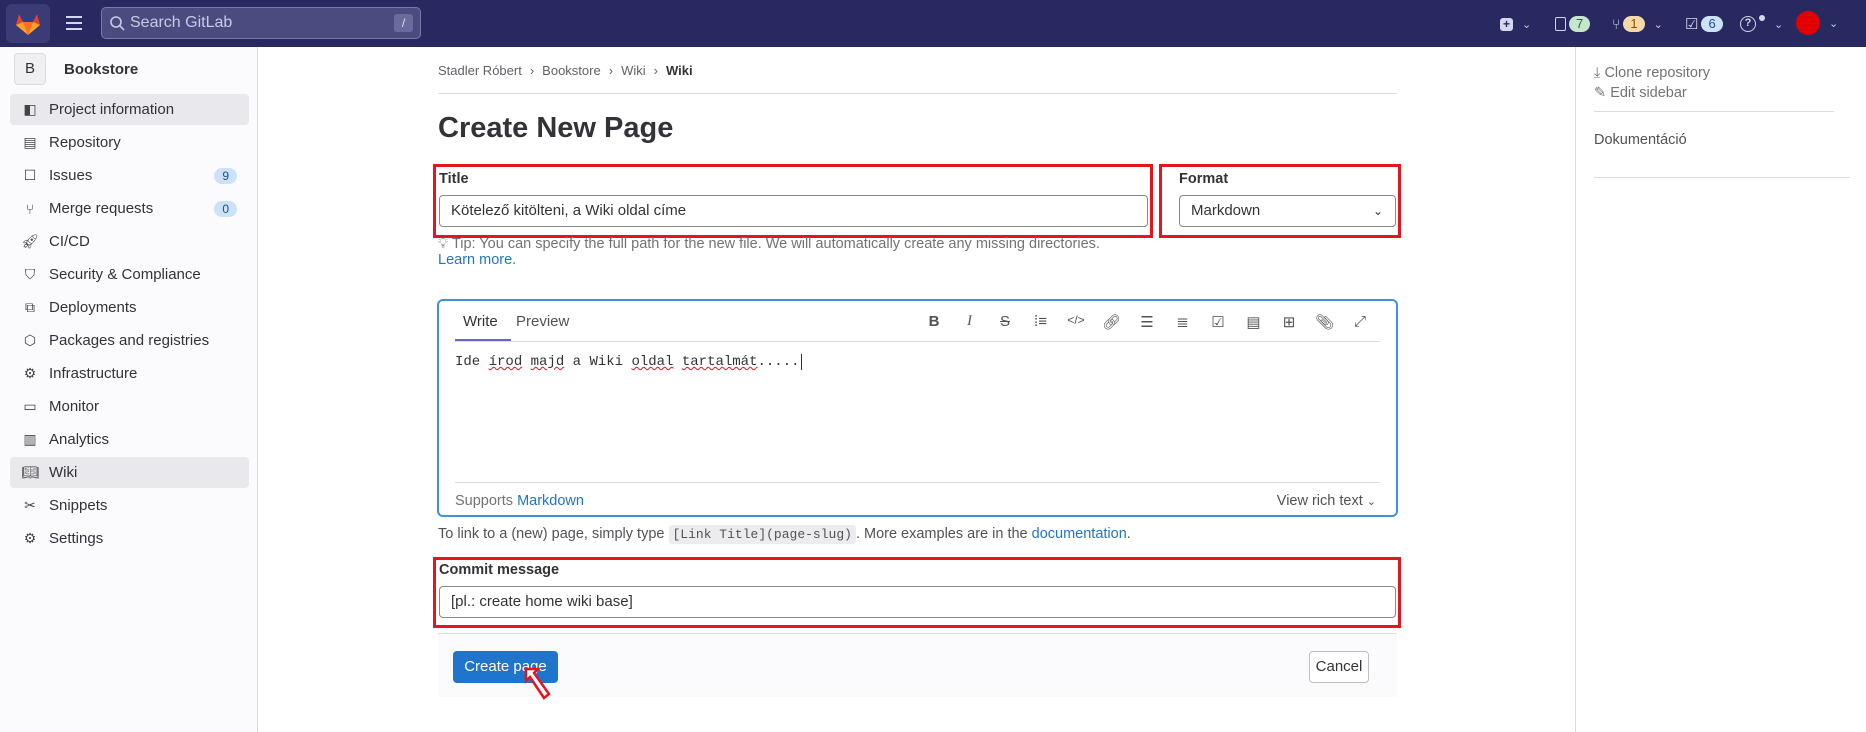 The image size is (1866, 732). I want to click on page-title: Create New Page, so click(556, 128).